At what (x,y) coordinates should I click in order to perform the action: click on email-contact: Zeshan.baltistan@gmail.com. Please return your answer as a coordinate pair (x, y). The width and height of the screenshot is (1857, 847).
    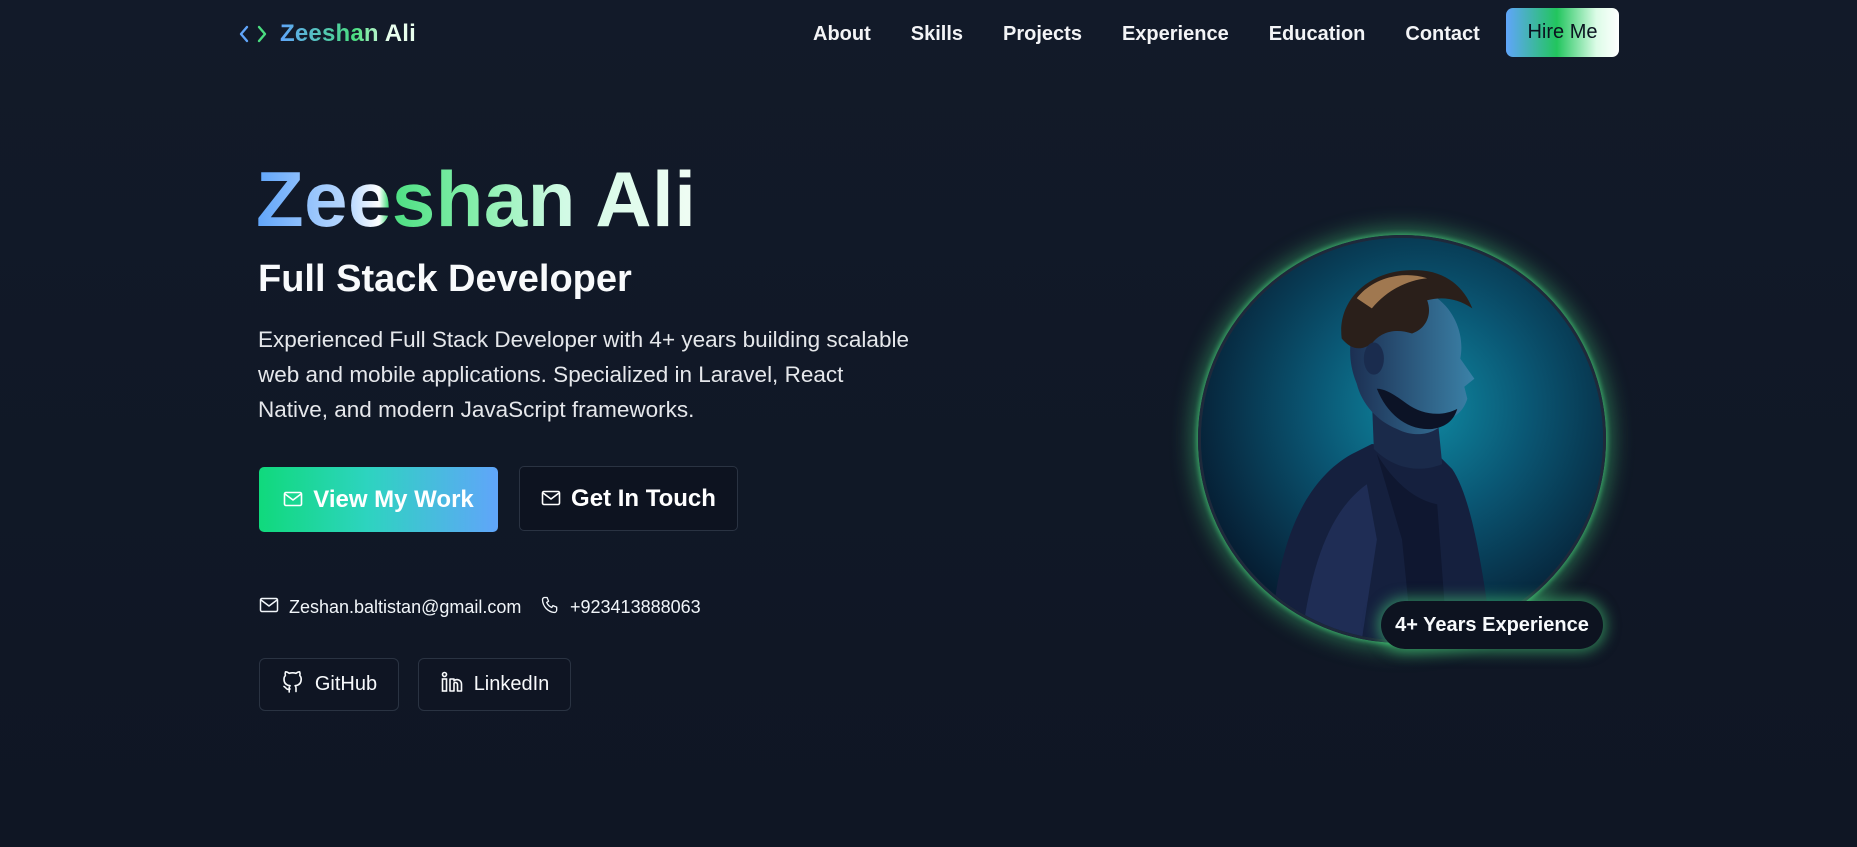
    Looking at the image, I should click on (390, 607).